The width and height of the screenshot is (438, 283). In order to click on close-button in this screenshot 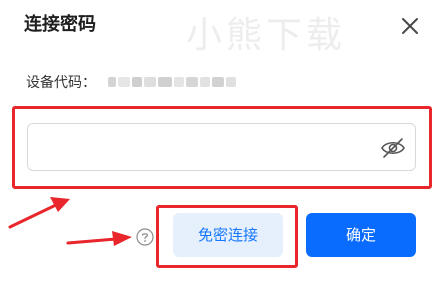, I will do `click(410, 26)`.